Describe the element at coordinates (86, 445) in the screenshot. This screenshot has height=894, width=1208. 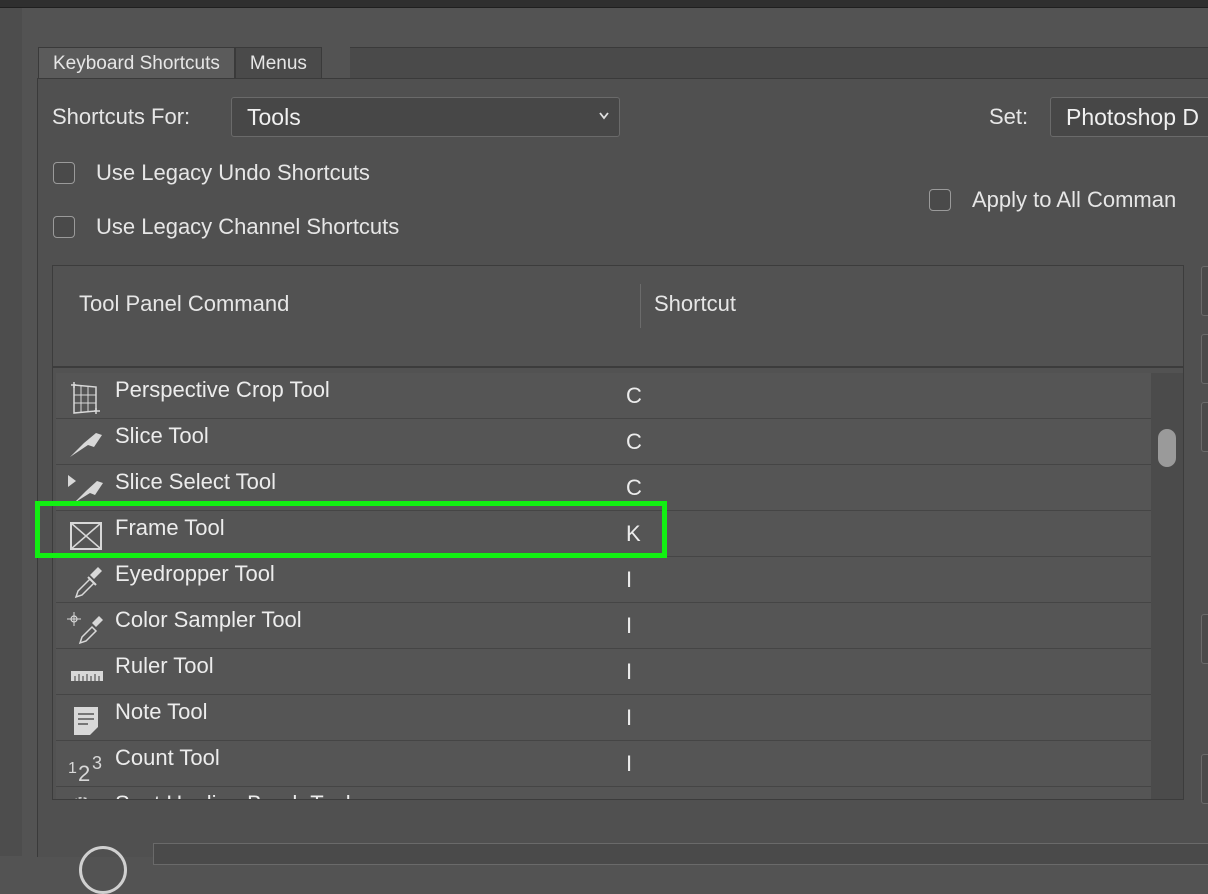
I see `slice-icon` at that location.